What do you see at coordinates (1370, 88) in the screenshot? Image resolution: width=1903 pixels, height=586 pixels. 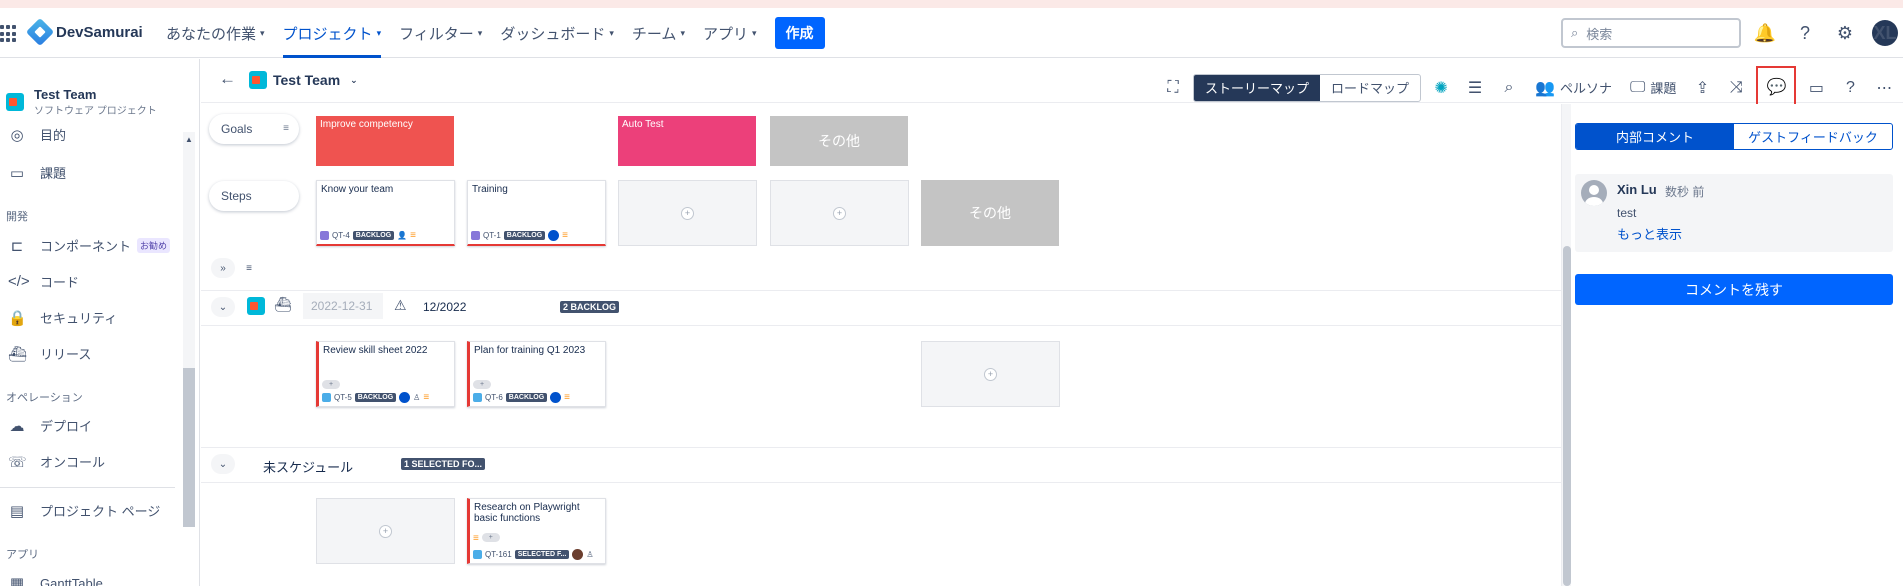 I see `tab-roadmap: ロードマップ` at bounding box center [1370, 88].